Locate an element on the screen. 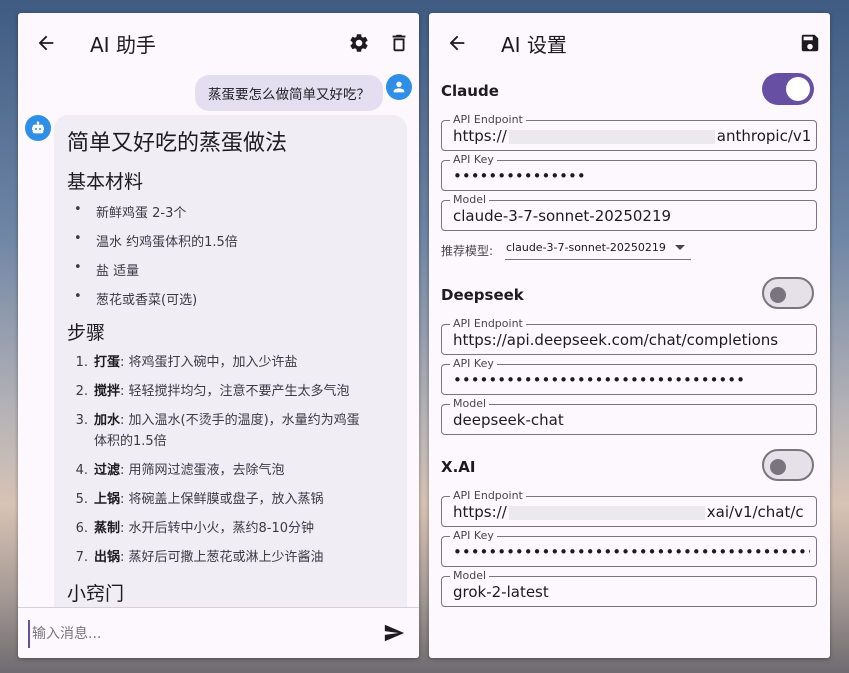 This screenshot has width=849, height=673. user-message-bubble: 蒸蛋要怎么做简单又好吃？ is located at coordinates (289, 93).